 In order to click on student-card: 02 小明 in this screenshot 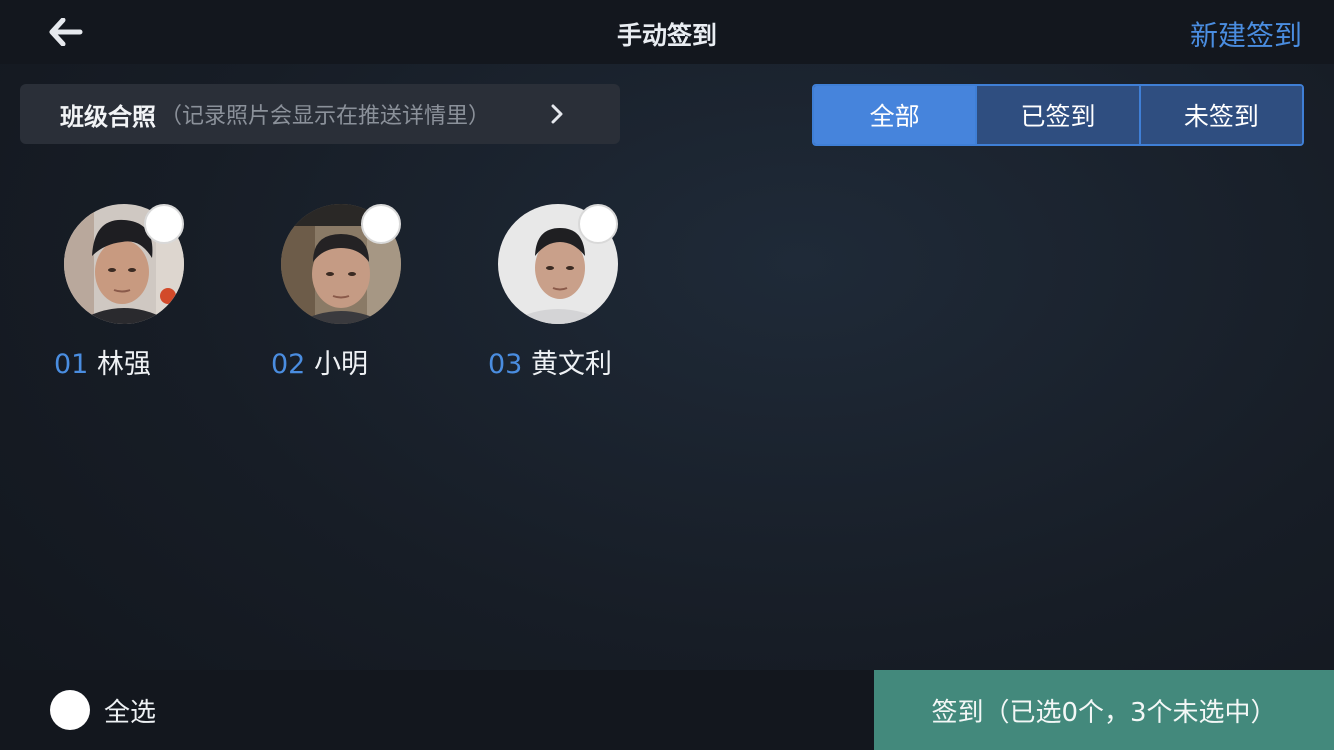, I will do `click(371, 294)`.